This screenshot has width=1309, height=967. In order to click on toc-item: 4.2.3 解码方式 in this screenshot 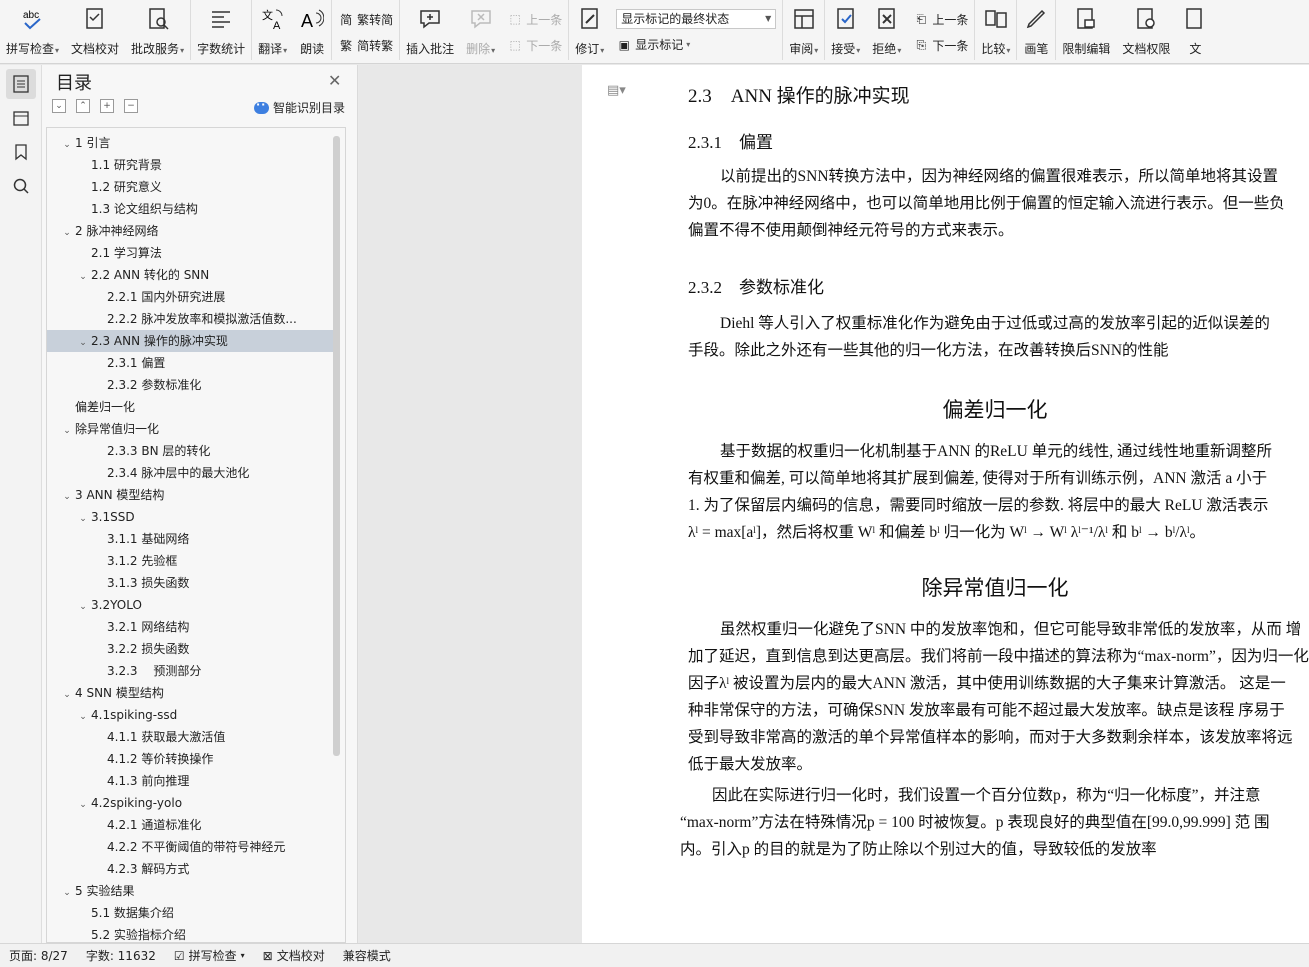, I will do `click(190, 869)`.